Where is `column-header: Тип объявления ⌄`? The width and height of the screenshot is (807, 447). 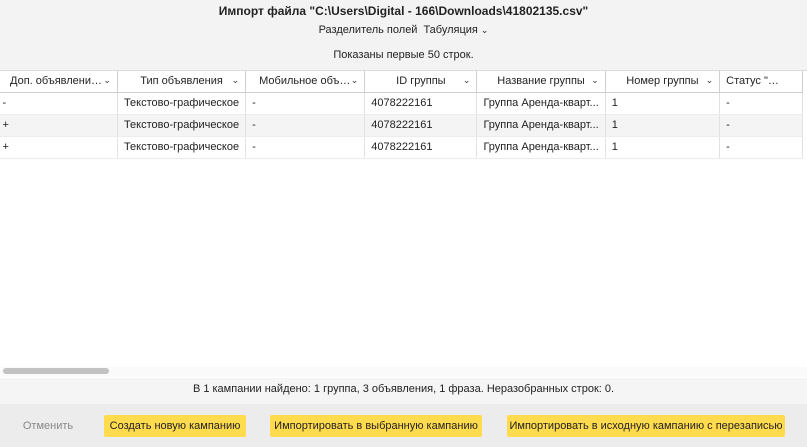
column-header: Тип объявления ⌄ is located at coordinates (181, 82).